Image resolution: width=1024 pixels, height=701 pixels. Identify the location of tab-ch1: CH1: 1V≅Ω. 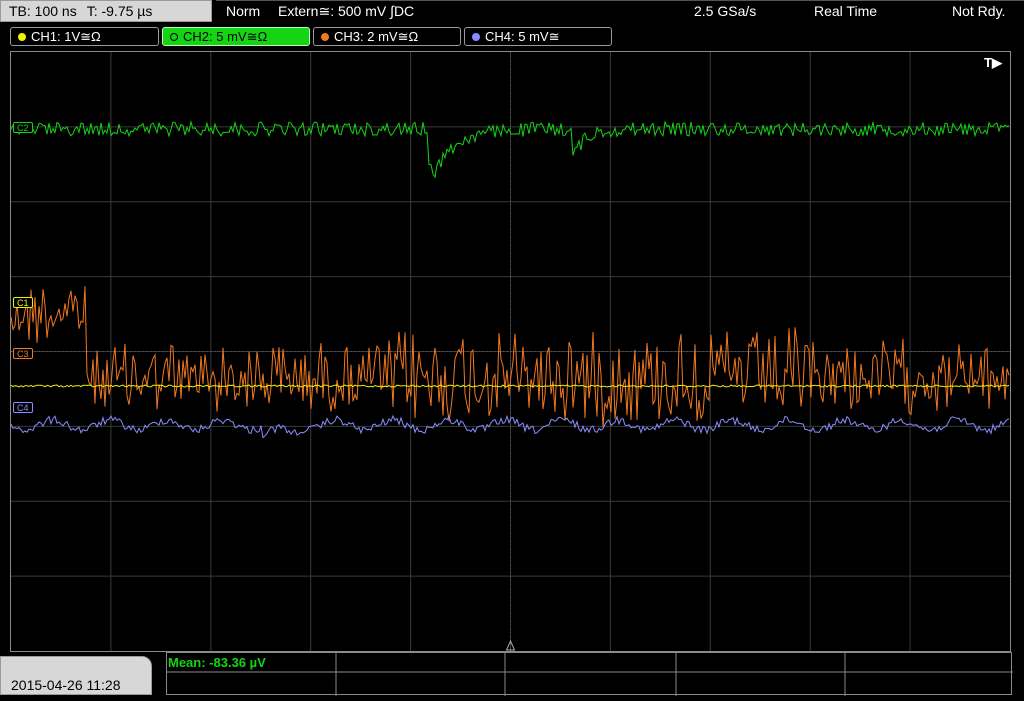
(84, 36).